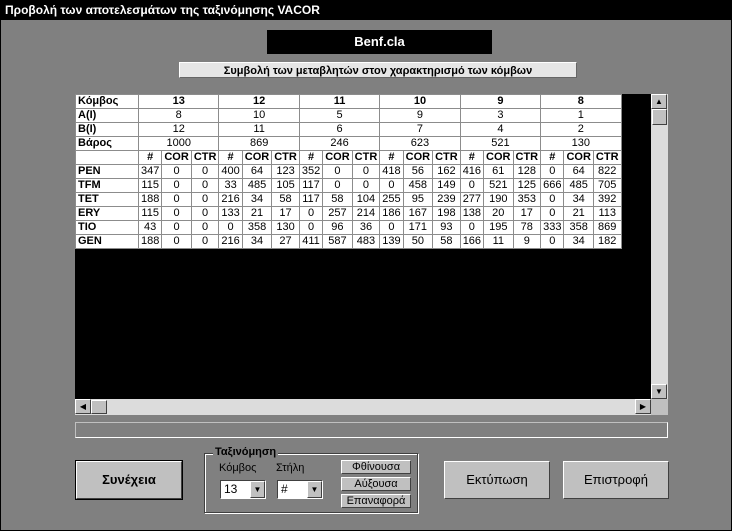 The height and width of the screenshot is (531, 732). Describe the element at coordinates (581, 129) in the screenshot. I see `node-b-cell: 2` at that location.